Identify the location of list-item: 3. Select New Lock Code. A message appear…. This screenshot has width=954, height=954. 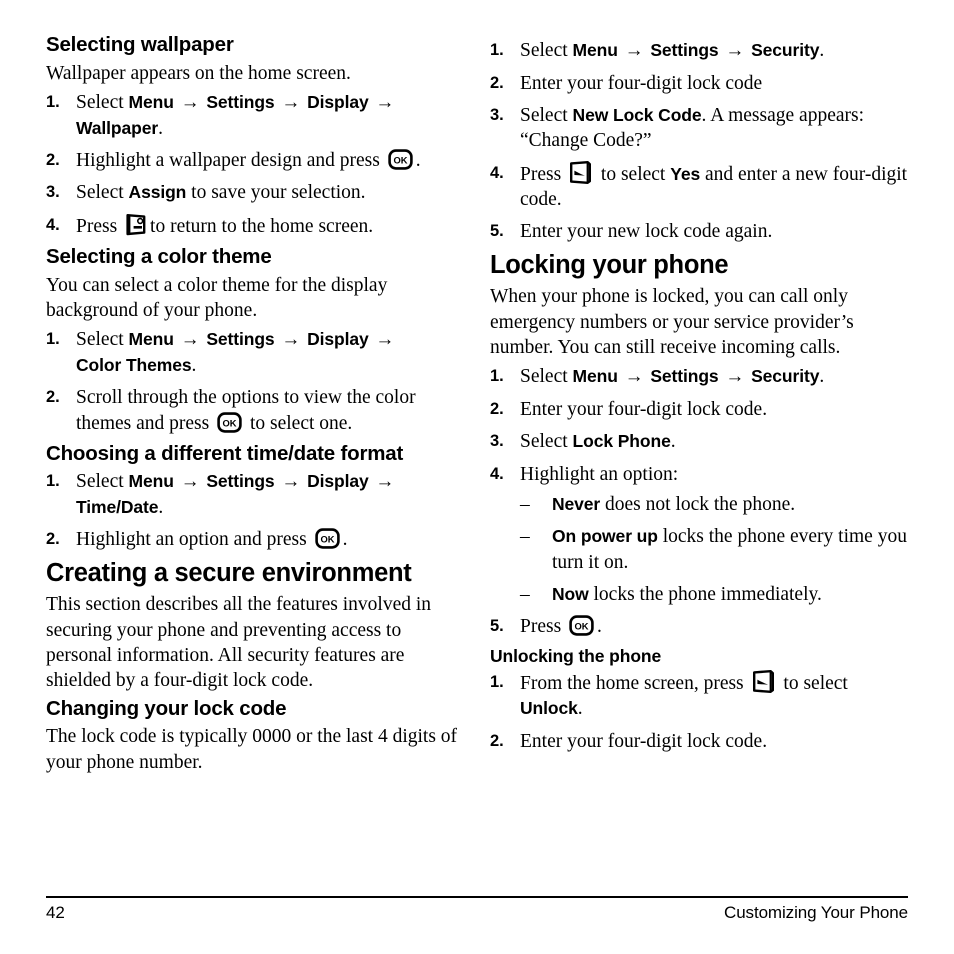
(699, 128).